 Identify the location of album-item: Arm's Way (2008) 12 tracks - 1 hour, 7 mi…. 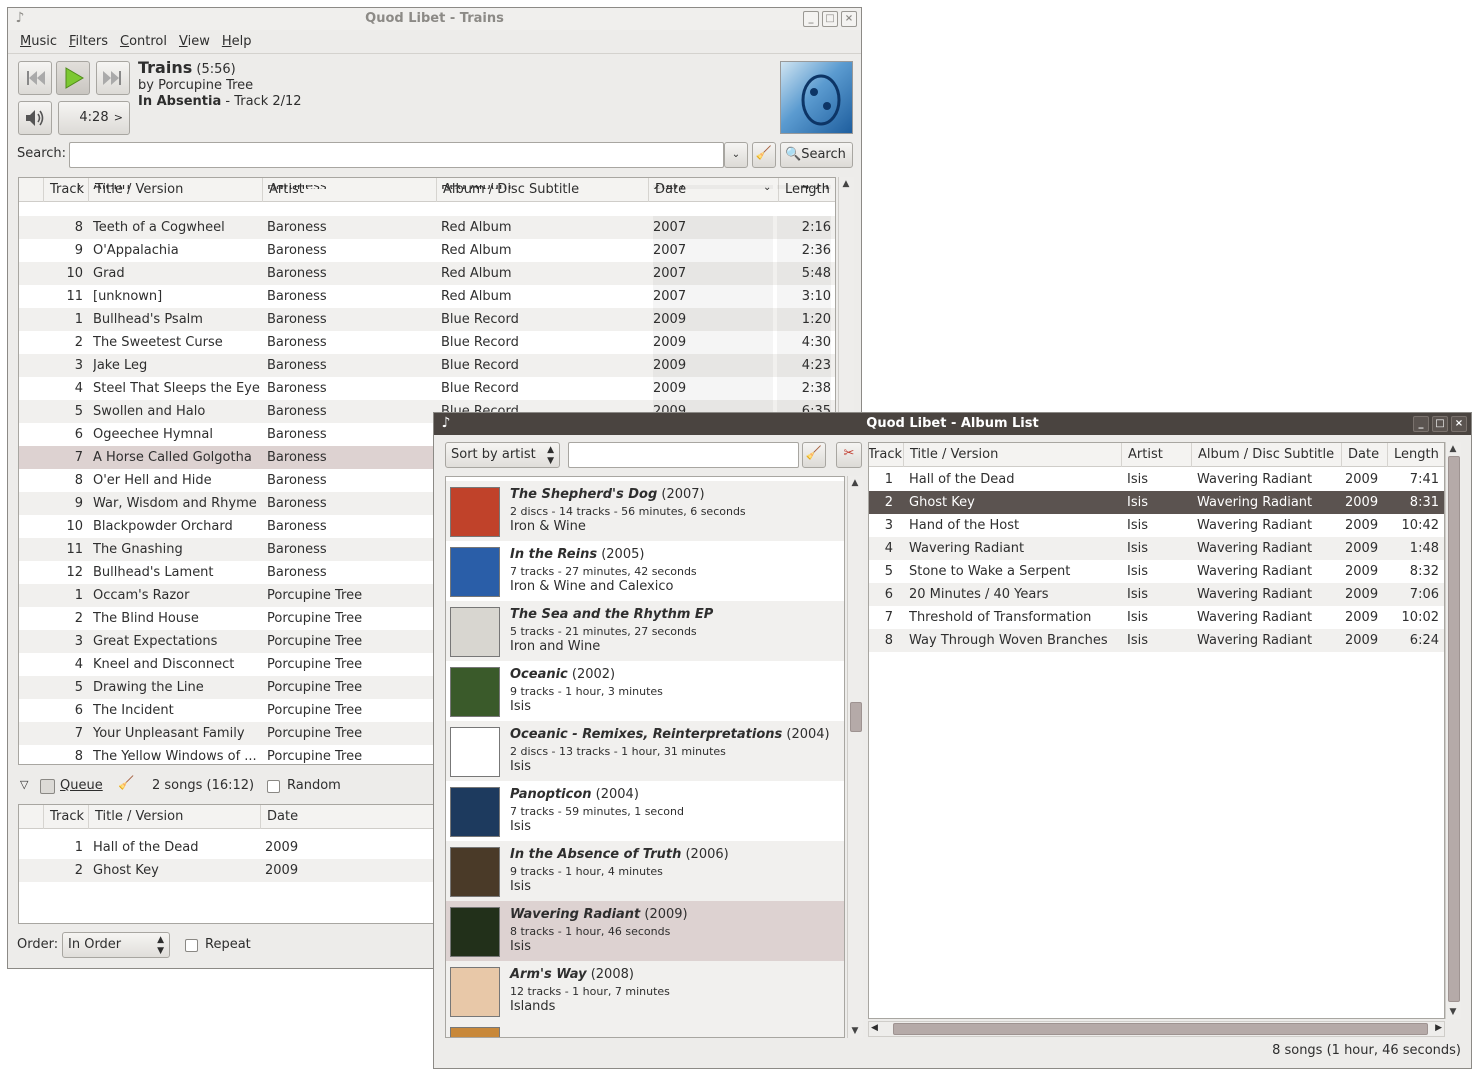
(645, 991).